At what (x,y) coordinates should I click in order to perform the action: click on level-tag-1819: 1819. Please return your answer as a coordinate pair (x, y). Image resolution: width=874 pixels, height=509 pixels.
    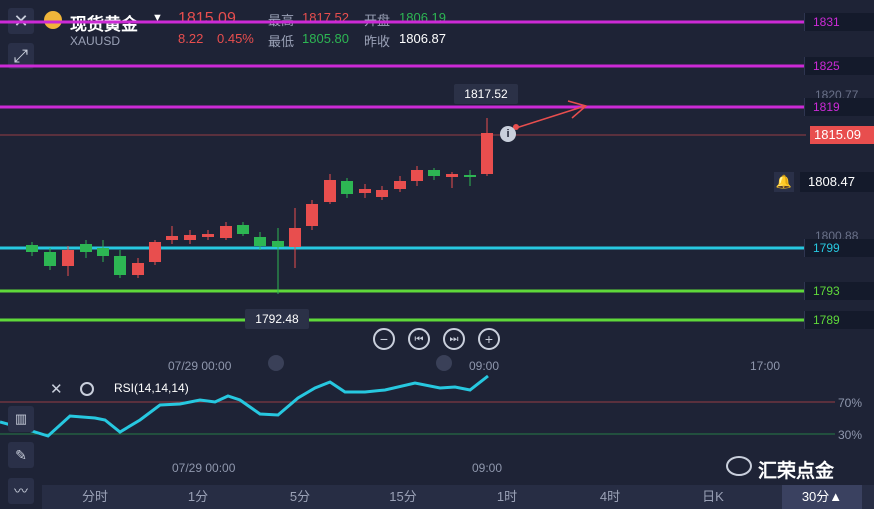
    Looking at the image, I should click on (839, 107).